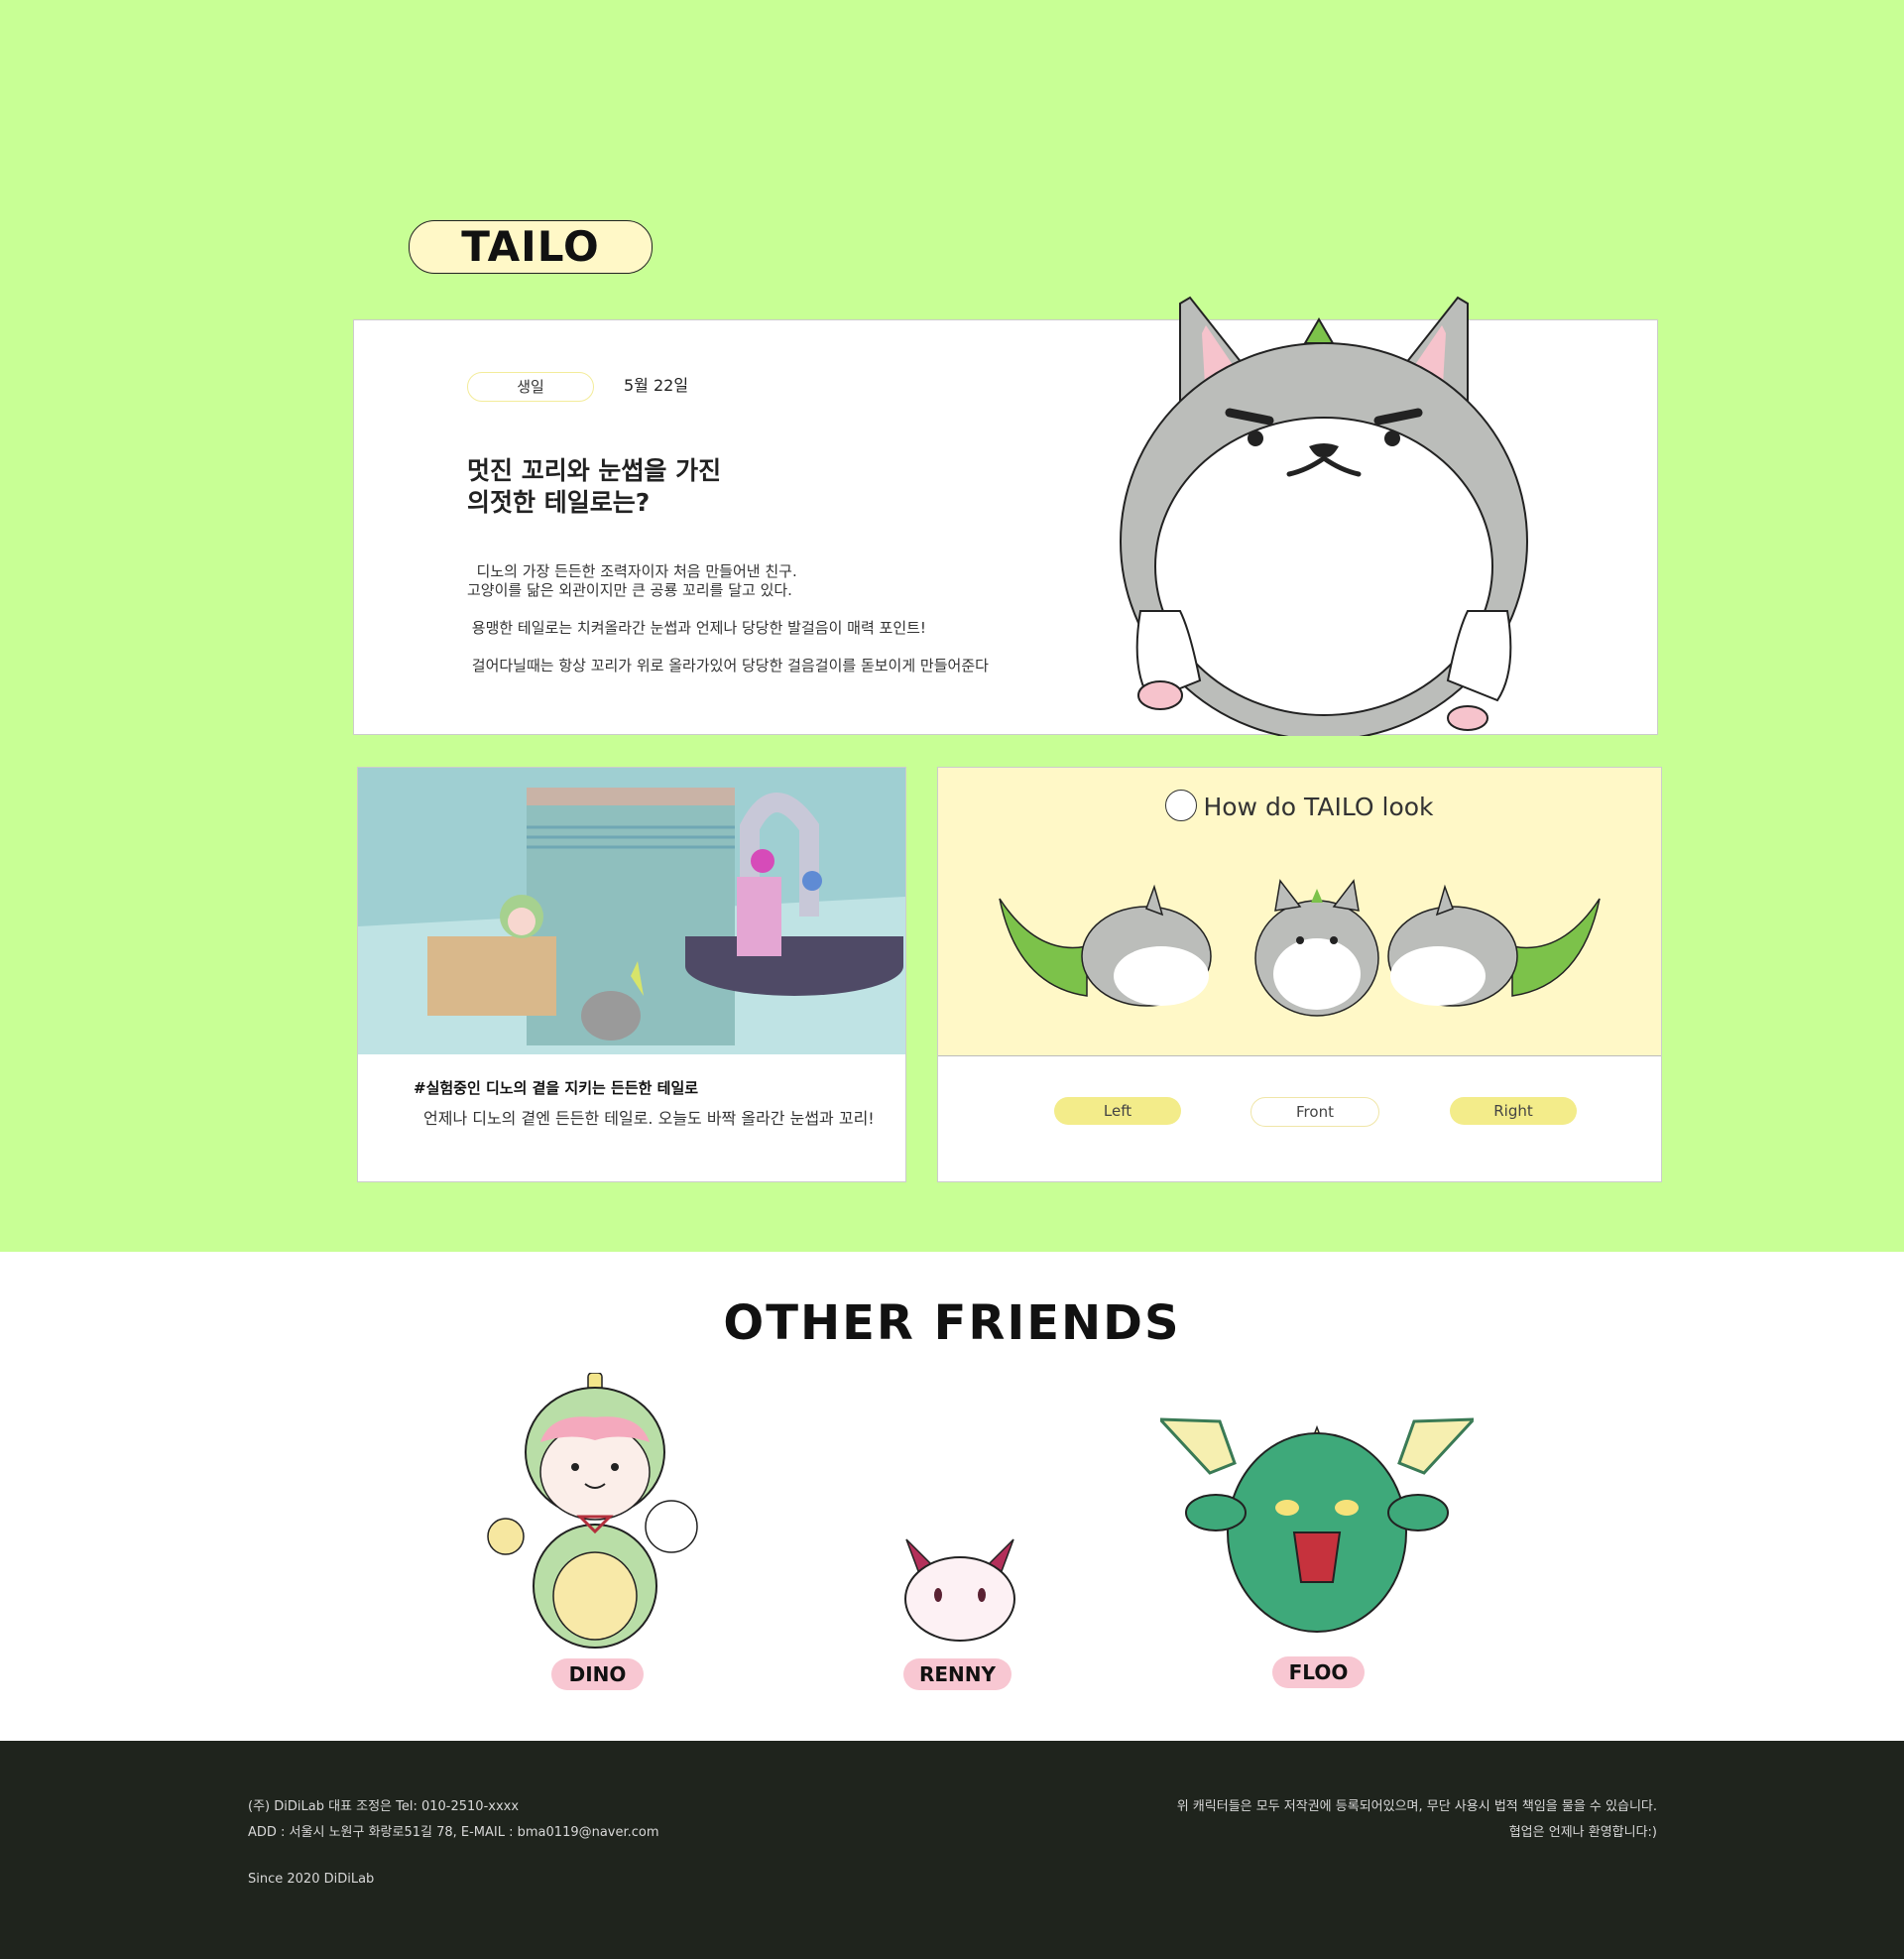 The height and width of the screenshot is (1959, 1904). Describe the element at coordinates (1324, 516) in the screenshot. I see `tailo-illustration` at that location.